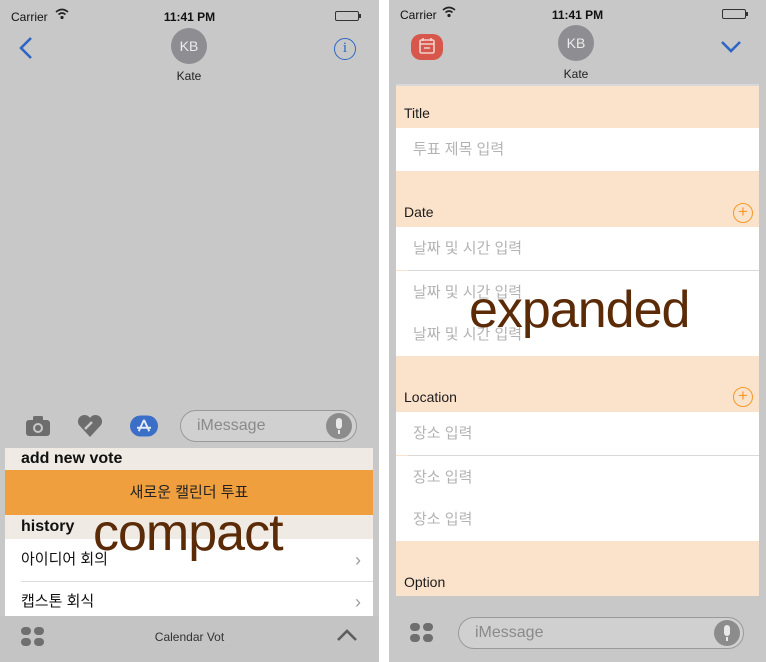  What do you see at coordinates (743, 397) in the screenshot?
I see `add-location-icon: +` at bounding box center [743, 397].